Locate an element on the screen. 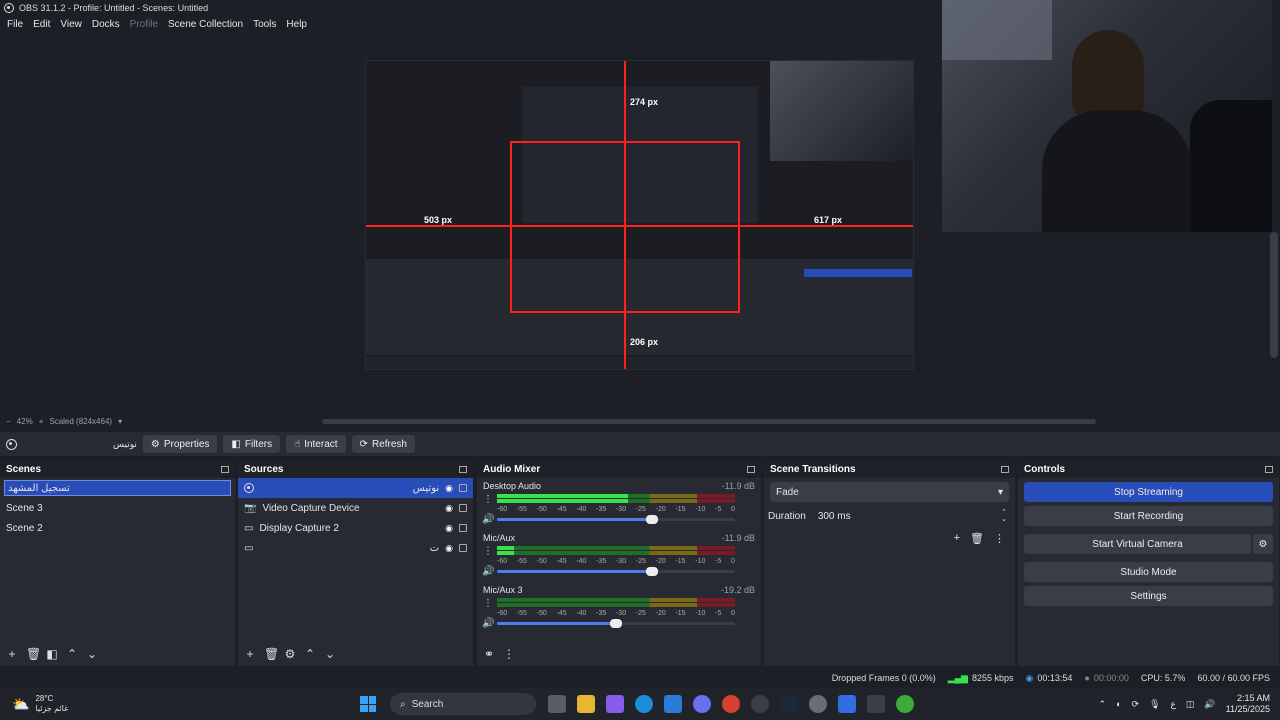 This screenshot has height=720, width=1280. transition-select: Fade ▾ is located at coordinates (889, 492).